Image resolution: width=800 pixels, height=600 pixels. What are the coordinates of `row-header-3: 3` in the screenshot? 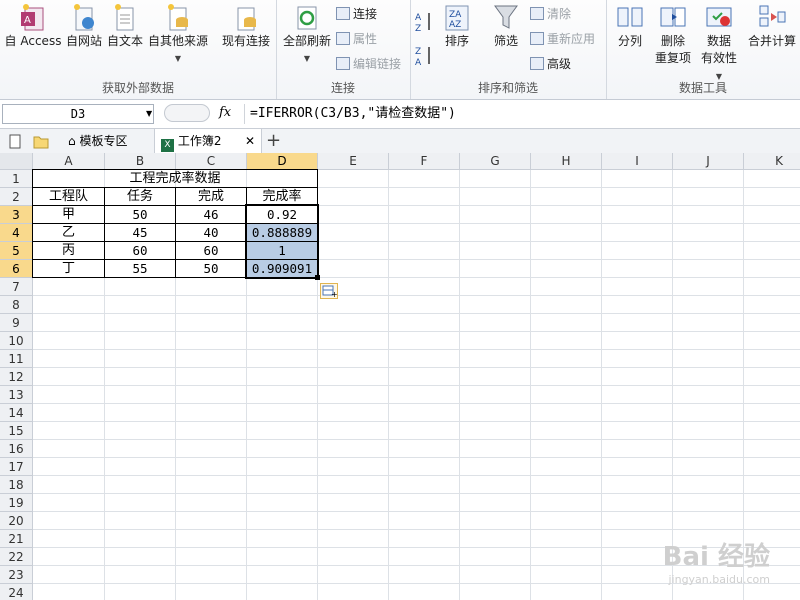 It's located at (16, 215).